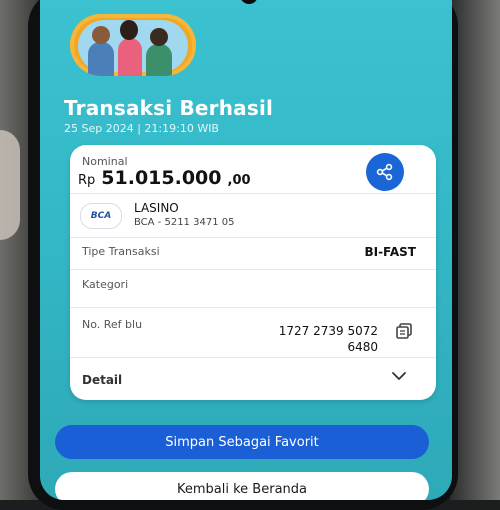  I want to click on chevron-down-icon, so click(399, 376).